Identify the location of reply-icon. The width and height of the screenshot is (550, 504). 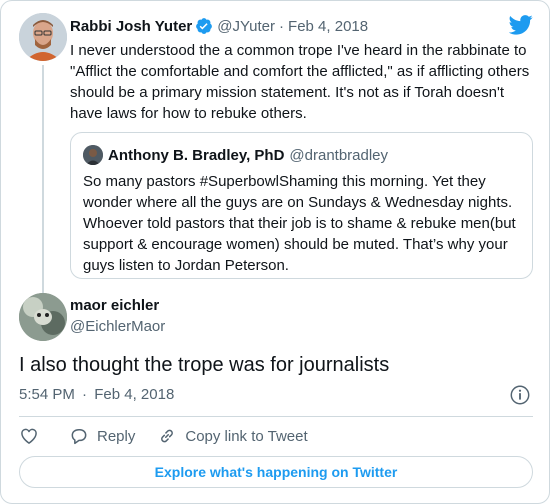
(79, 437).